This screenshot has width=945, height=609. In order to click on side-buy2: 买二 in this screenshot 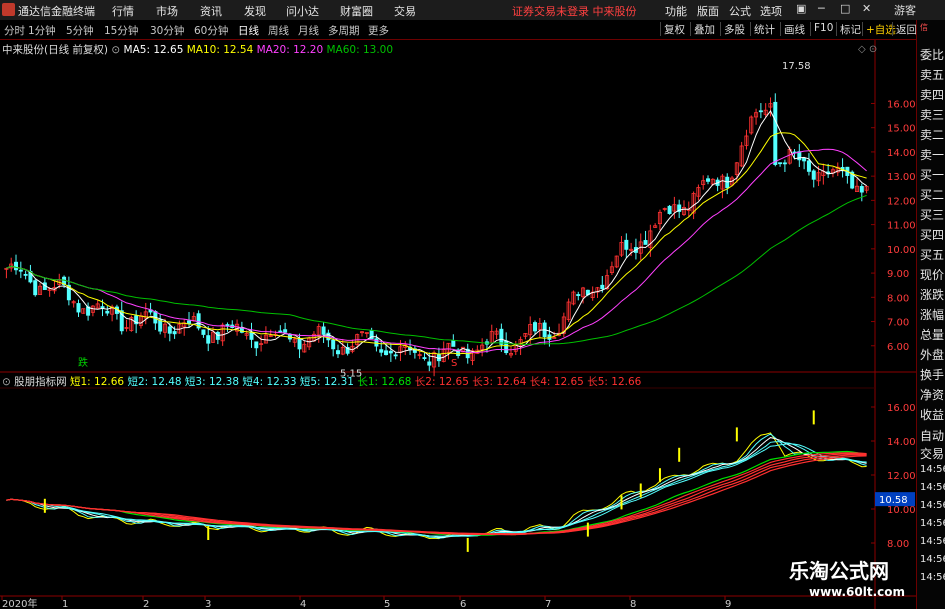, I will do `click(932, 195)`.